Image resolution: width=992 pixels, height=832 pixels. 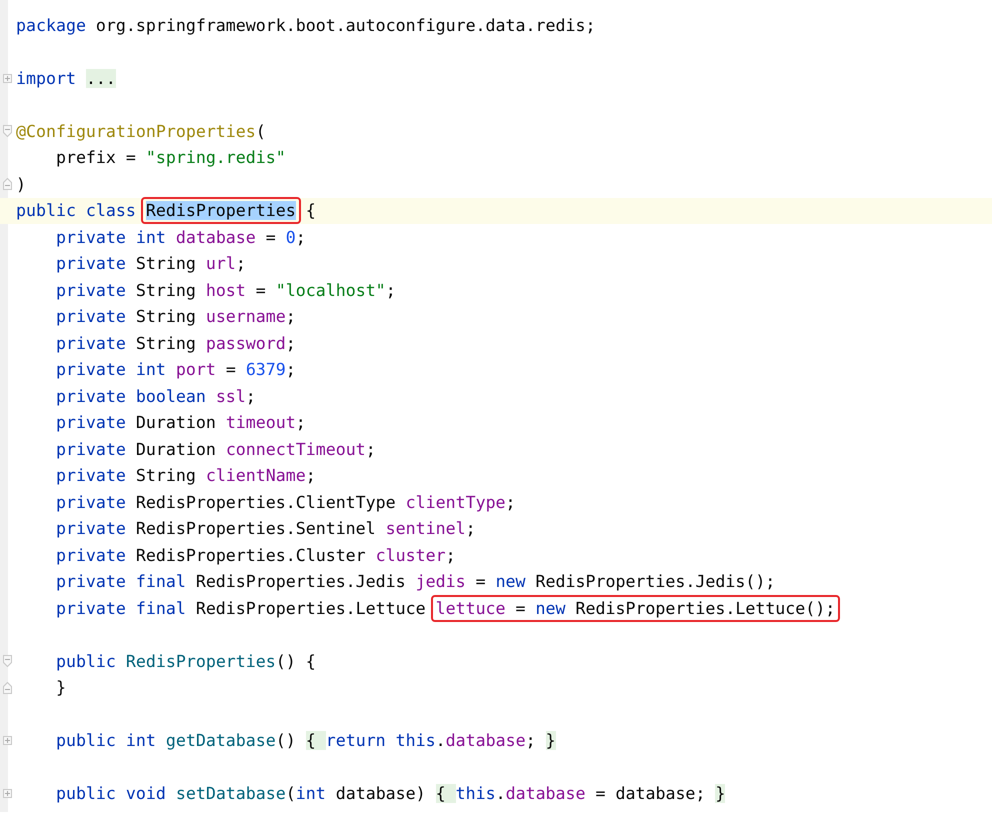 I want to click on code-line: private Duration connectTimeout;, so click(x=215, y=449).